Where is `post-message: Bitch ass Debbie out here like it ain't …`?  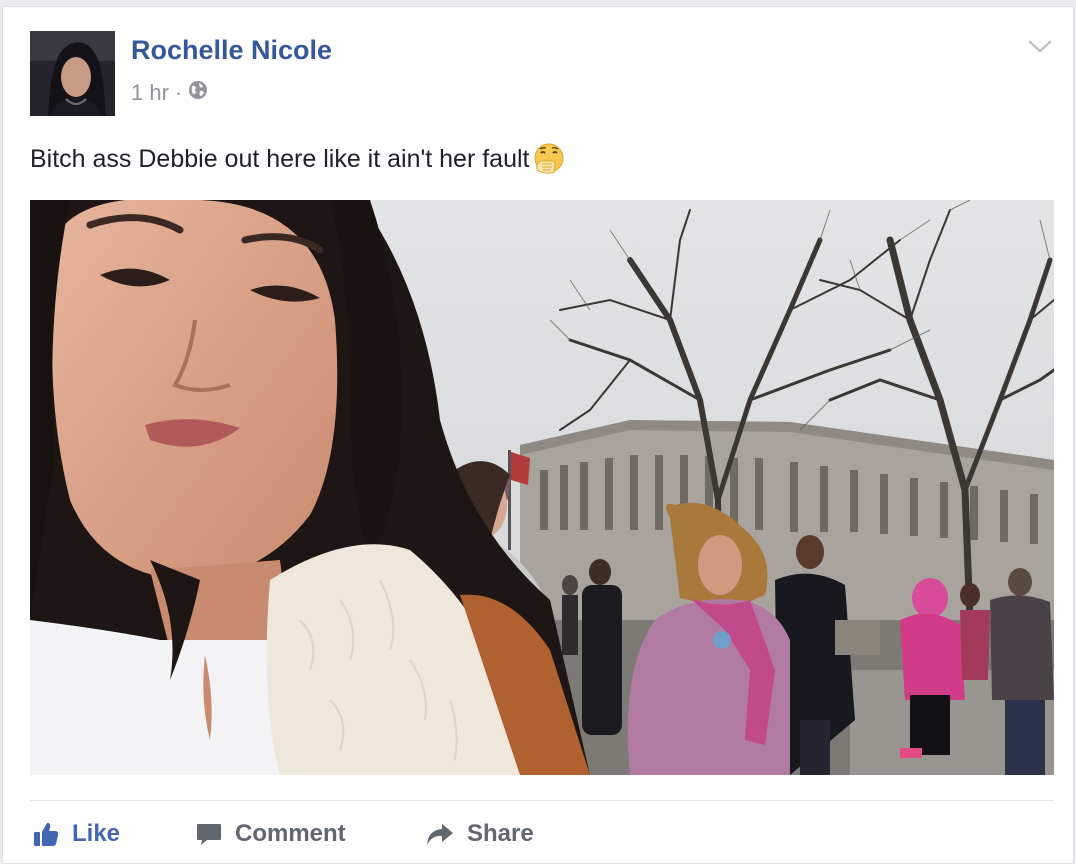
post-message: Bitch ass Debbie out here like it ain't … is located at coordinates (280, 158).